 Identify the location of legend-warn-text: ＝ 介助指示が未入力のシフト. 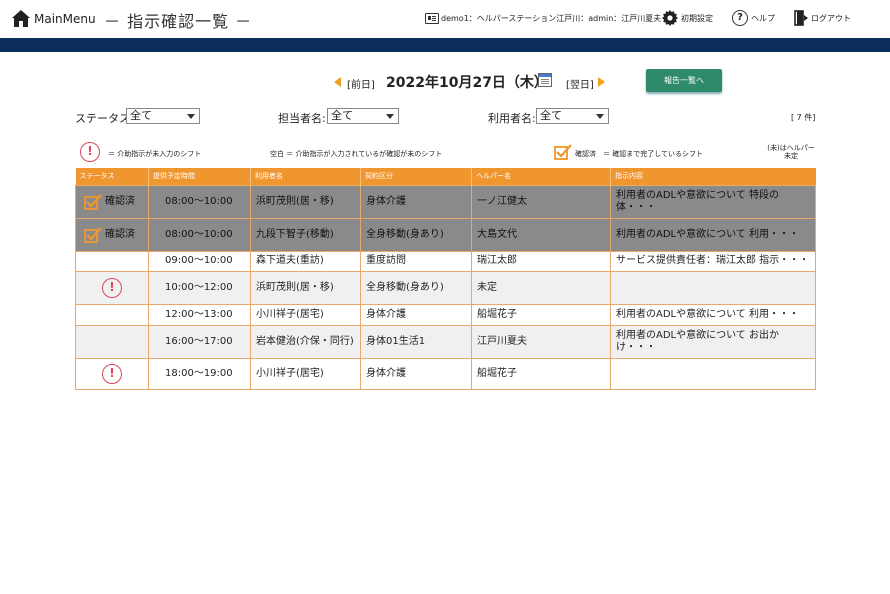
(155, 154).